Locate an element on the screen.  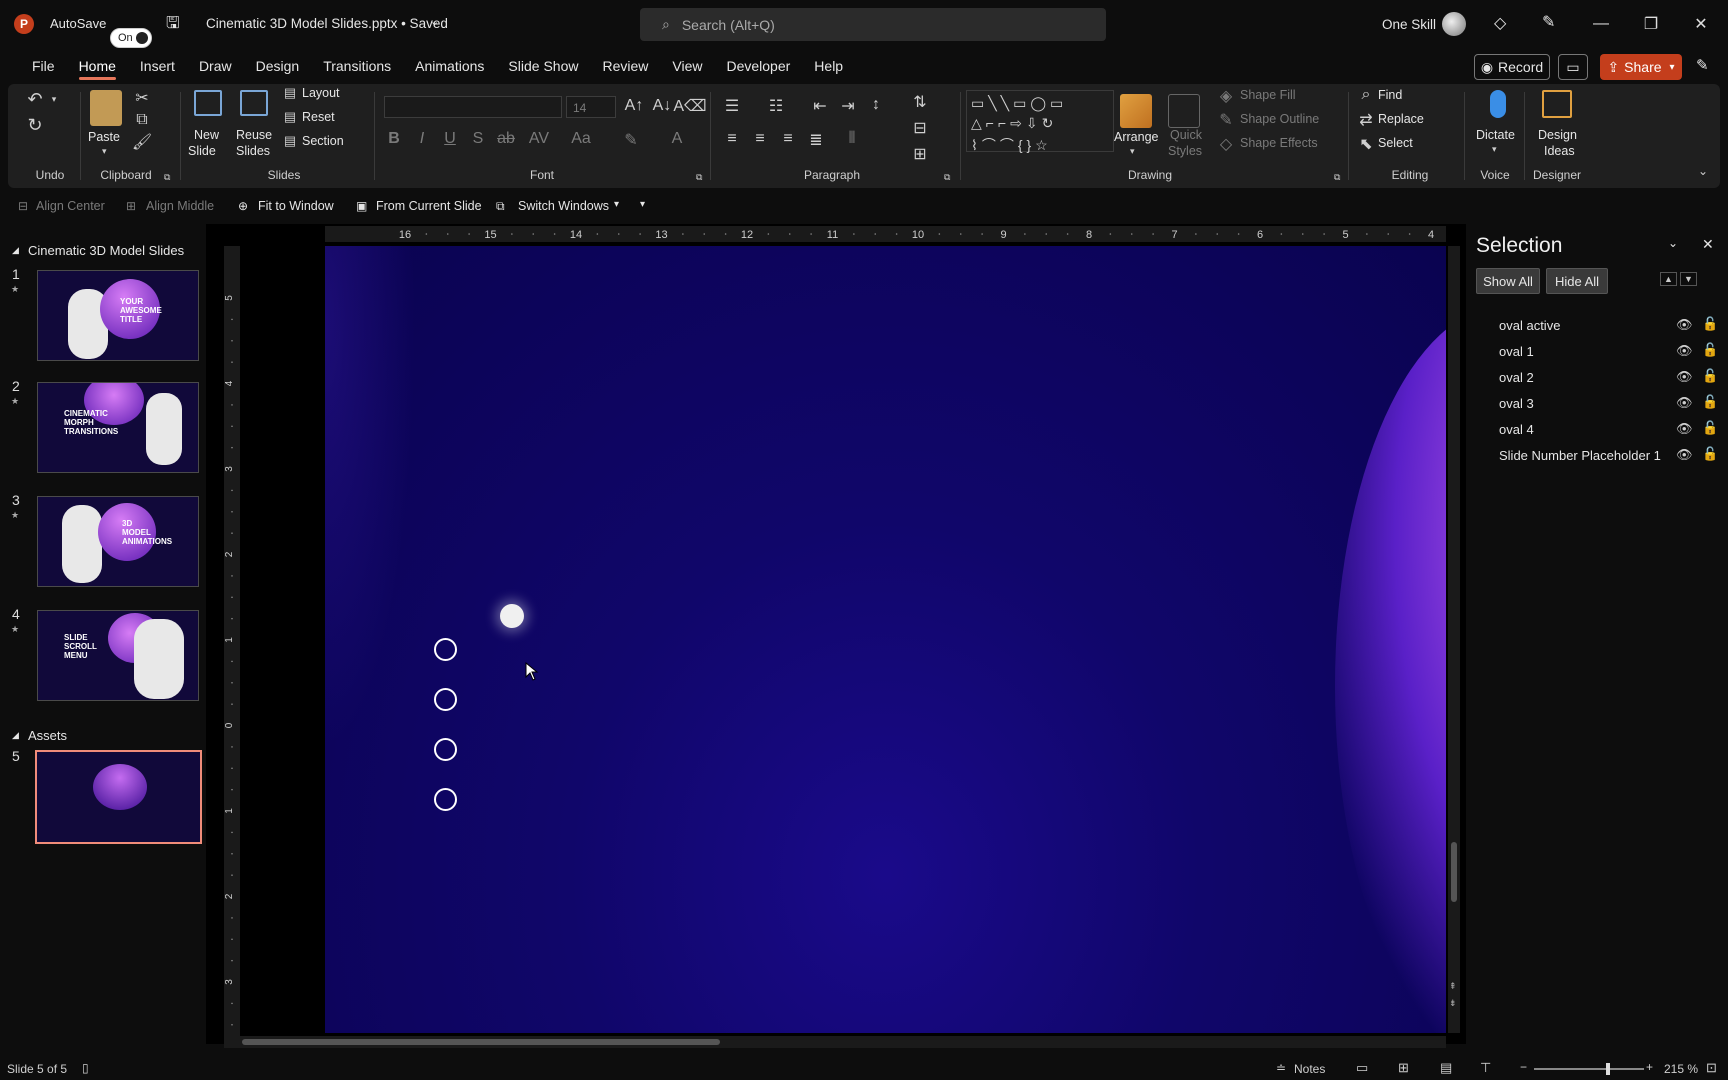
slide-sorter-icon: ⊞ is located at coordinates (1403, 1068).